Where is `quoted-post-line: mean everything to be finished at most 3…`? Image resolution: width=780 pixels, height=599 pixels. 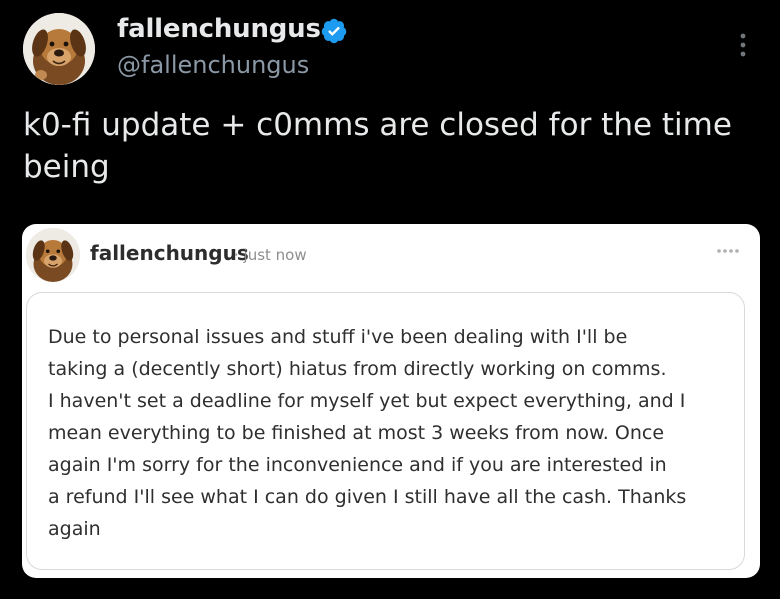
quoted-post-line: mean everything to be finished at most 3… is located at coordinates (356, 433).